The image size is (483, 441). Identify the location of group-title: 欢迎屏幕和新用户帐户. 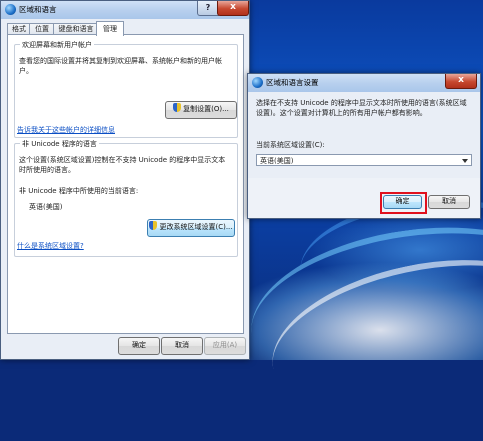
(57, 45).